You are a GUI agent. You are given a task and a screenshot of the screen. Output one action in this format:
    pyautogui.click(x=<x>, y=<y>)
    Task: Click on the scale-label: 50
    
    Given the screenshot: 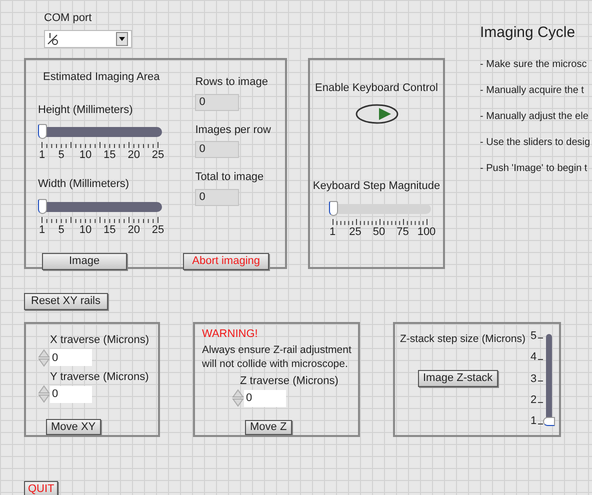 What is the action you would take?
    pyautogui.click(x=379, y=232)
    